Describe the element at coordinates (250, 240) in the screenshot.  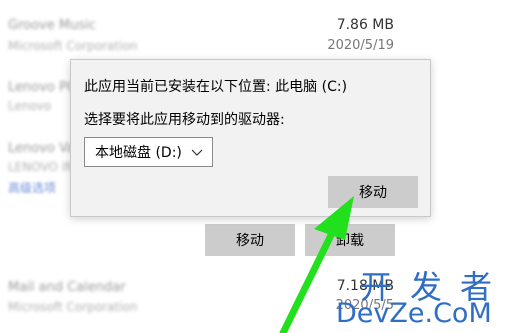
I see `app-move-button: 移动` at that location.